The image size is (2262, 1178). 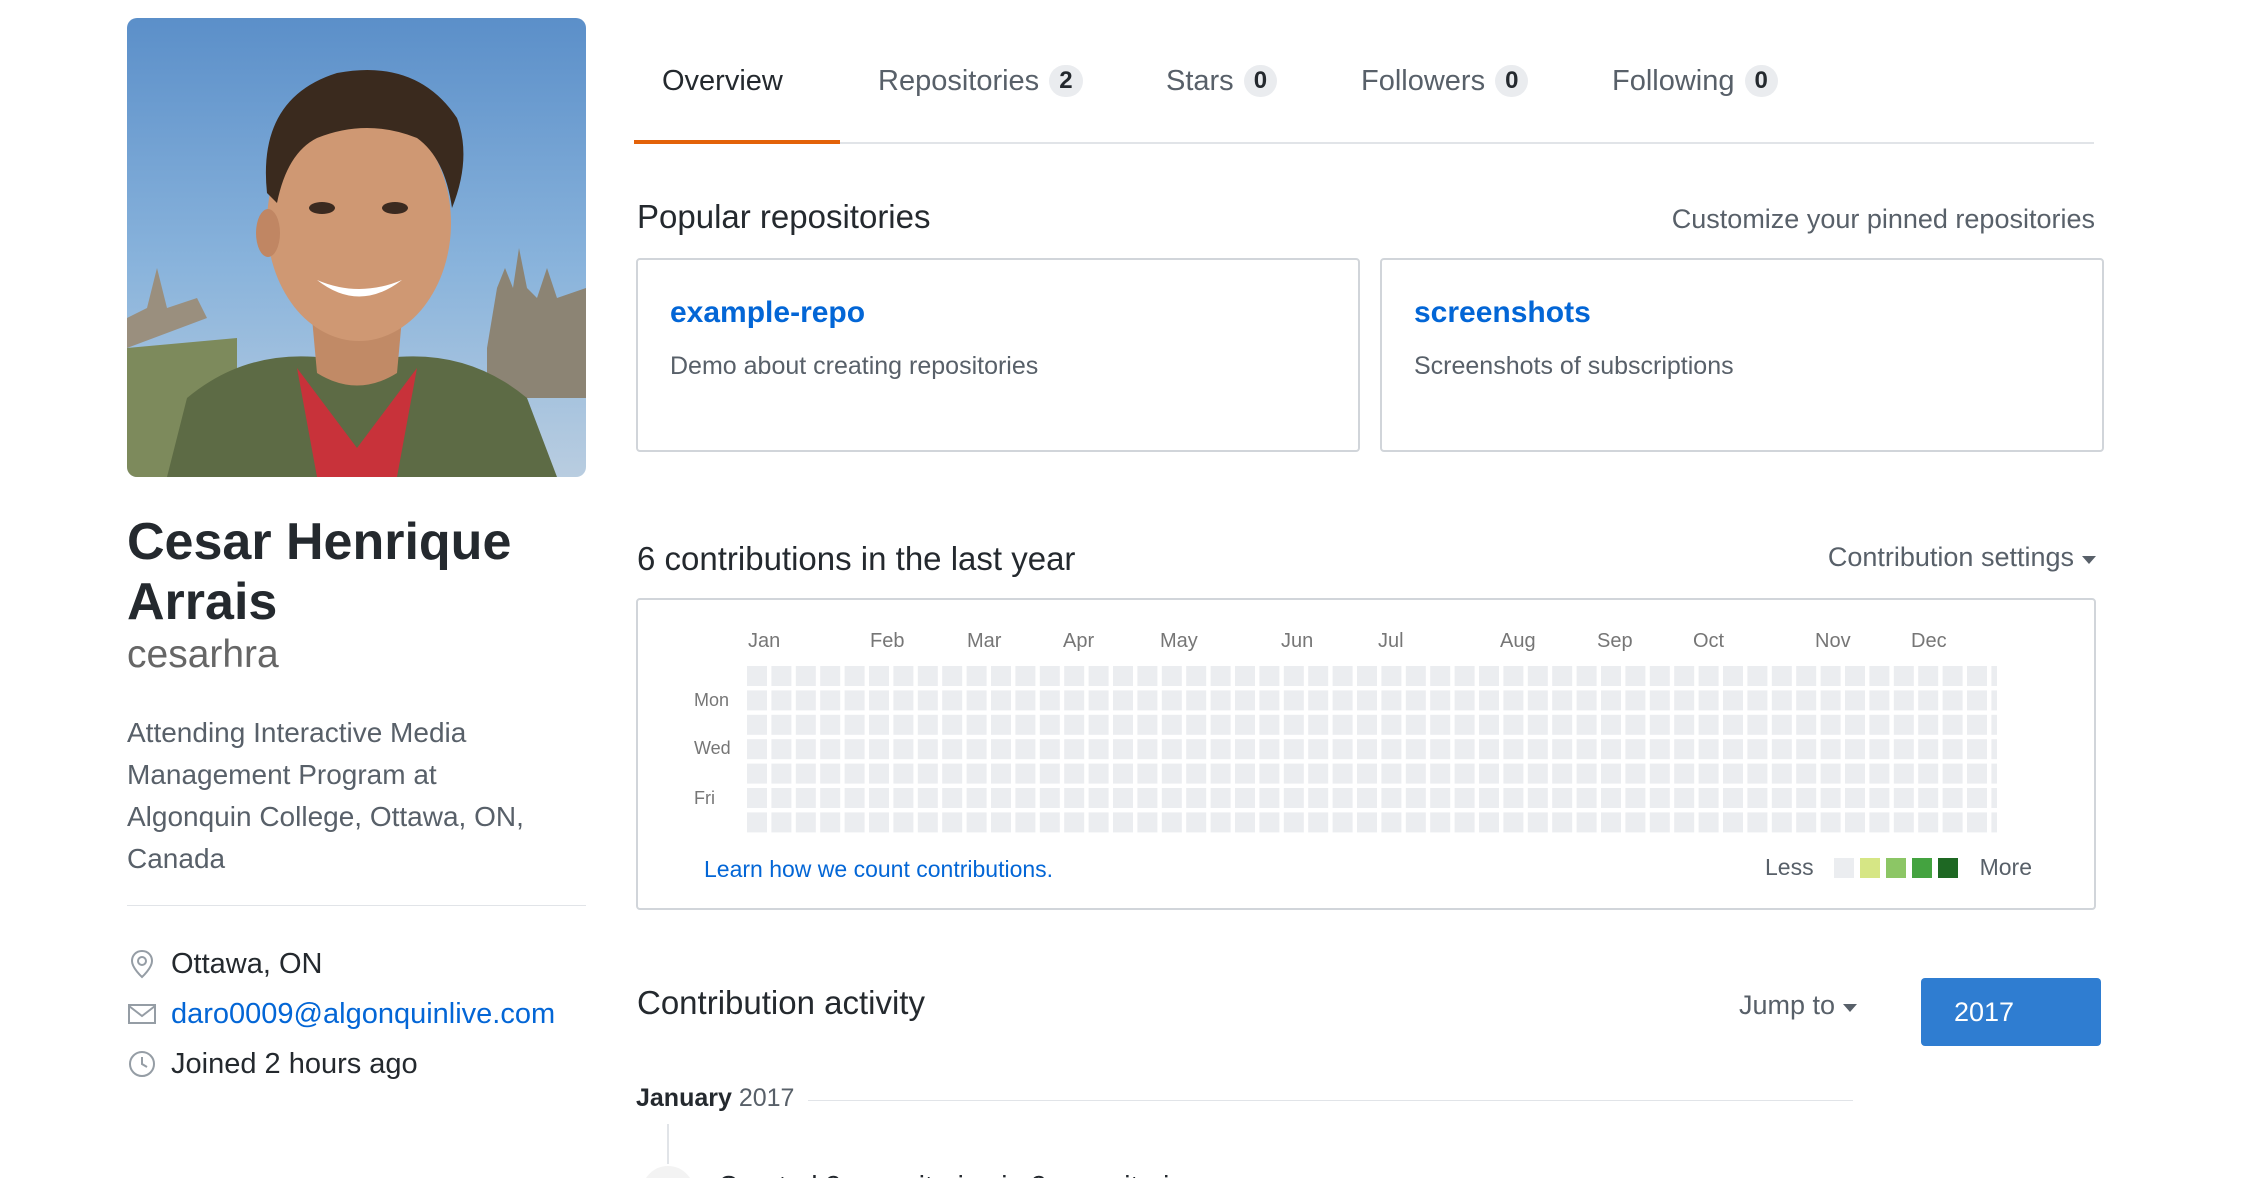 I want to click on tab-repositories: Repositories 2, so click(x=980, y=81).